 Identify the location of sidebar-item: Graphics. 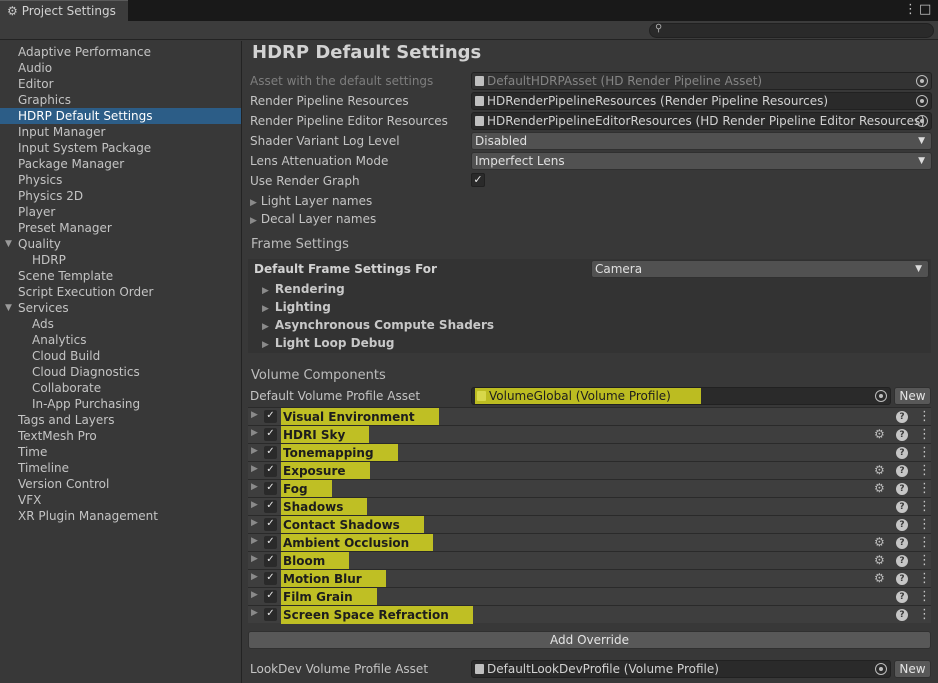
(120, 100).